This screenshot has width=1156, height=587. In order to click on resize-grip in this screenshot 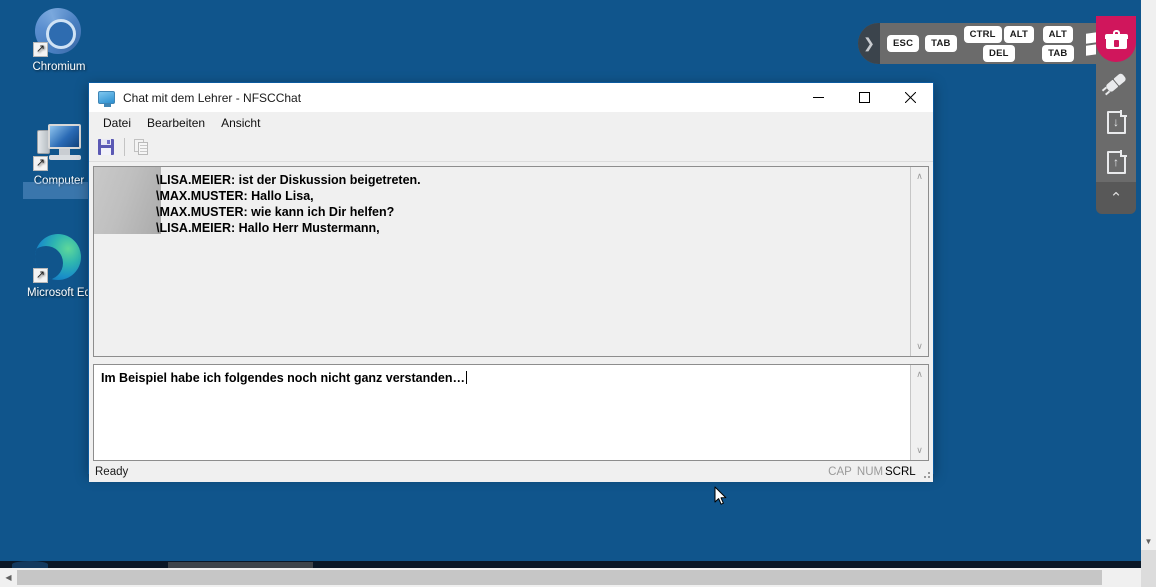, I will do `click(924, 472)`.